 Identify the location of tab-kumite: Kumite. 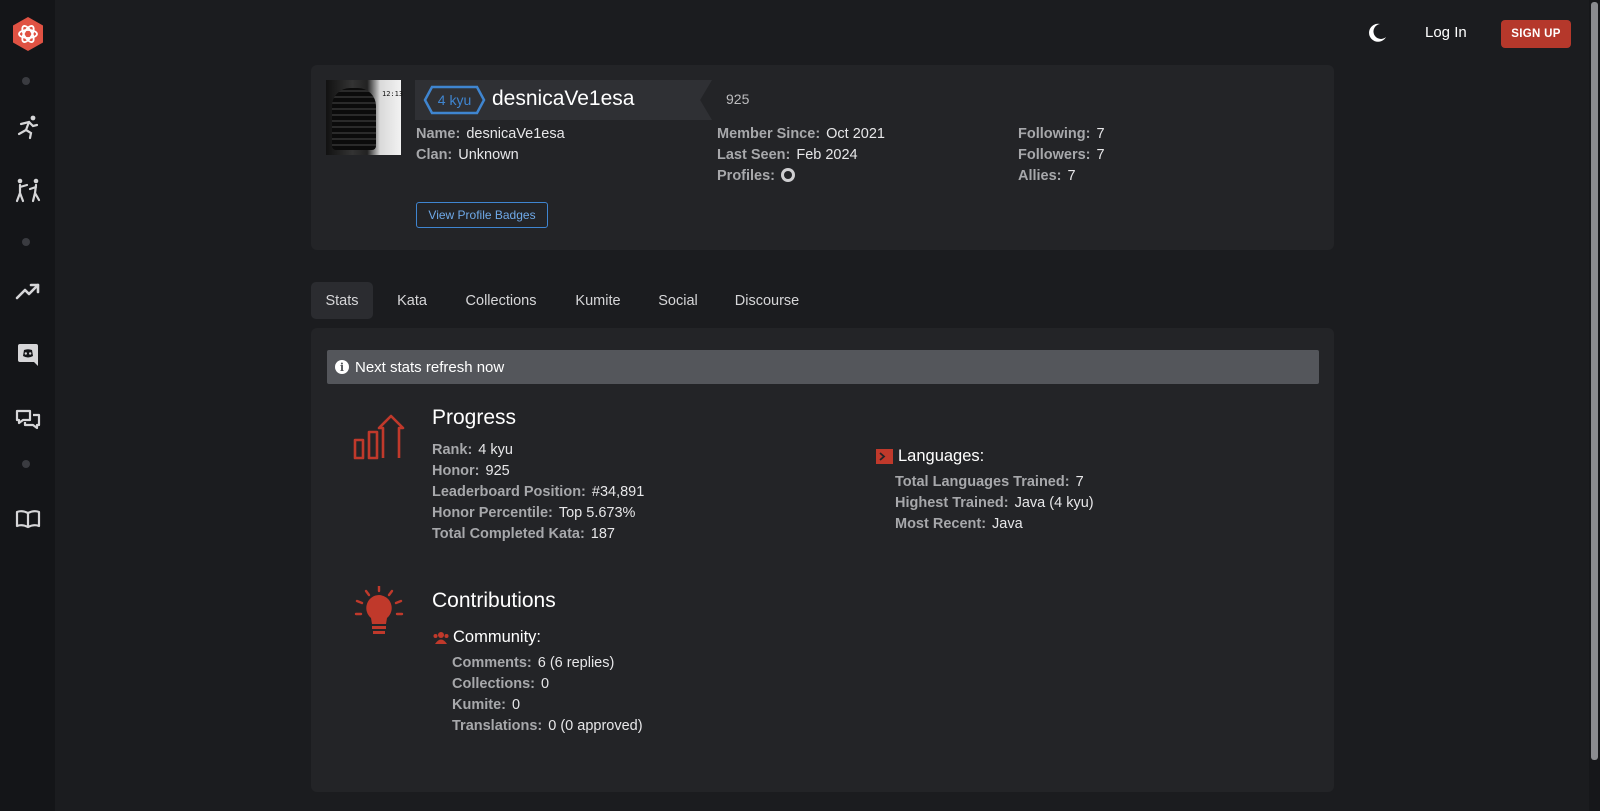
(598, 300).